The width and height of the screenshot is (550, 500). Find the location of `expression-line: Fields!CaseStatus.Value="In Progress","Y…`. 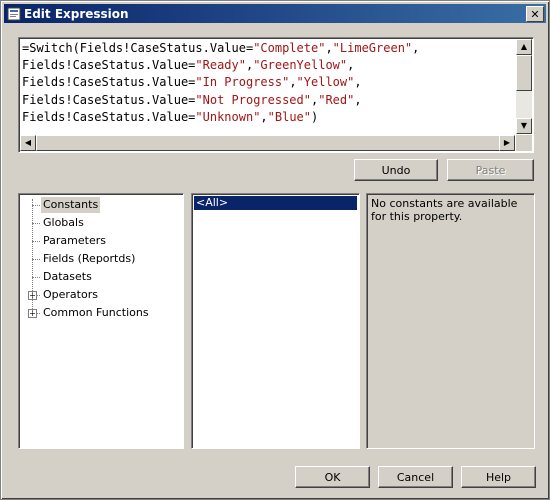

expression-line: Fields!CaseStatus.Value="In Progress","Y… is located at coordinates (268, 82).